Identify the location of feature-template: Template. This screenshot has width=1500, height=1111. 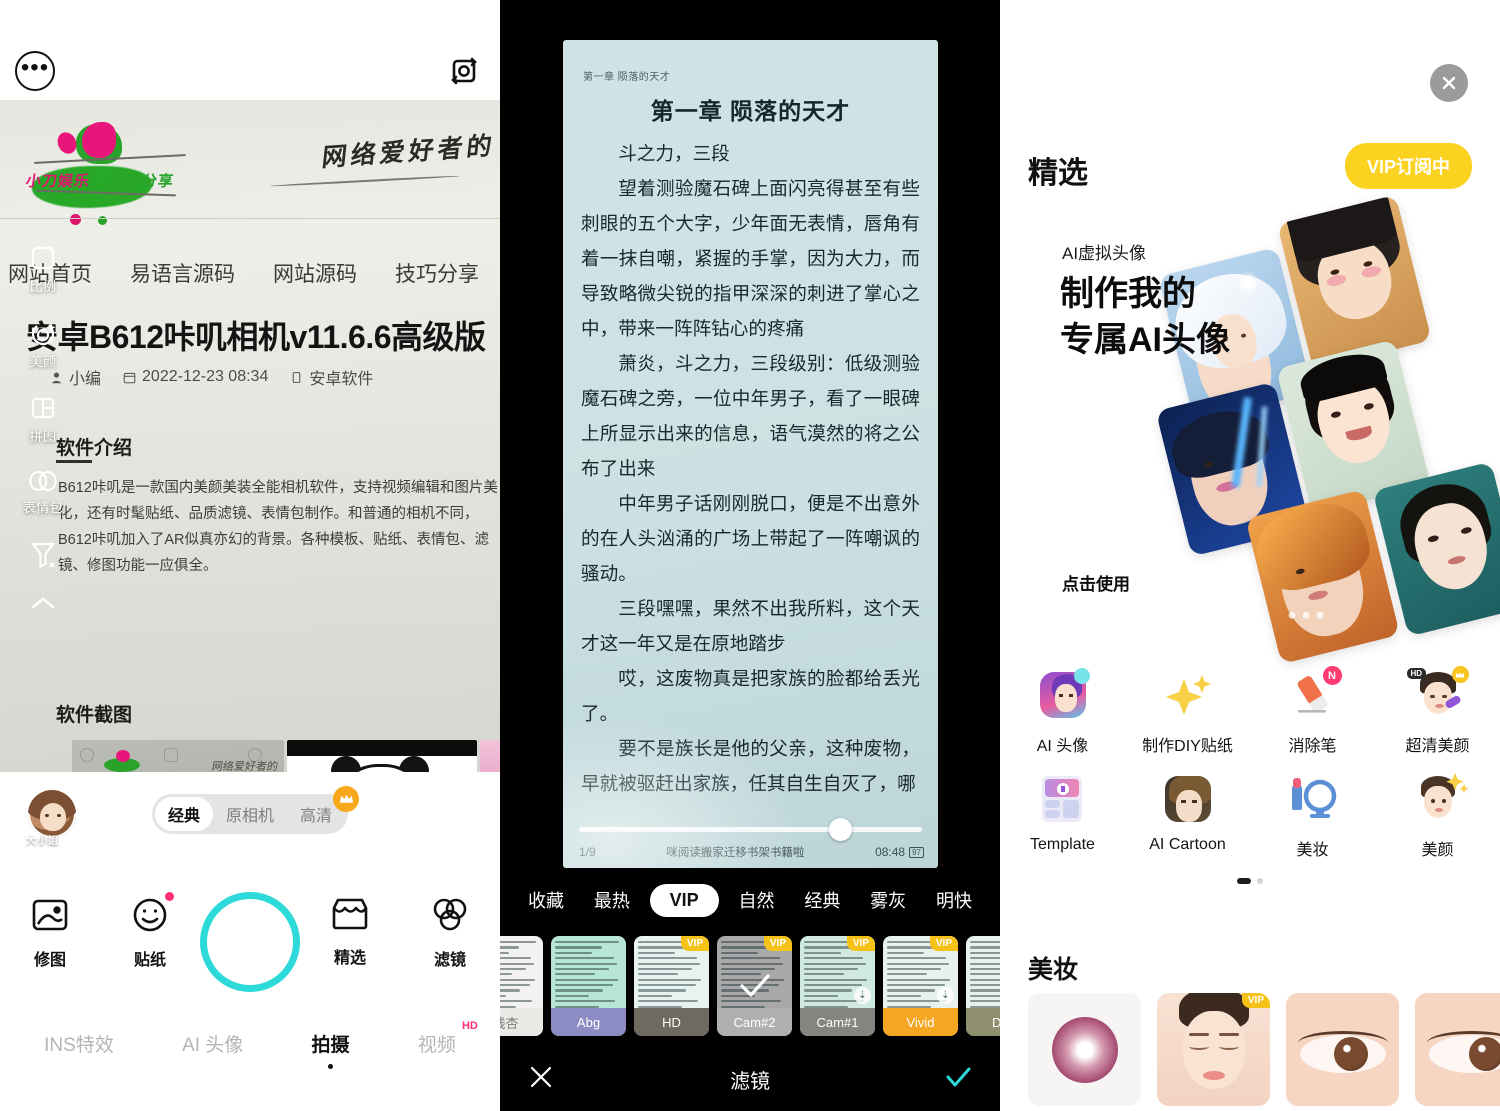
(1062, 816).